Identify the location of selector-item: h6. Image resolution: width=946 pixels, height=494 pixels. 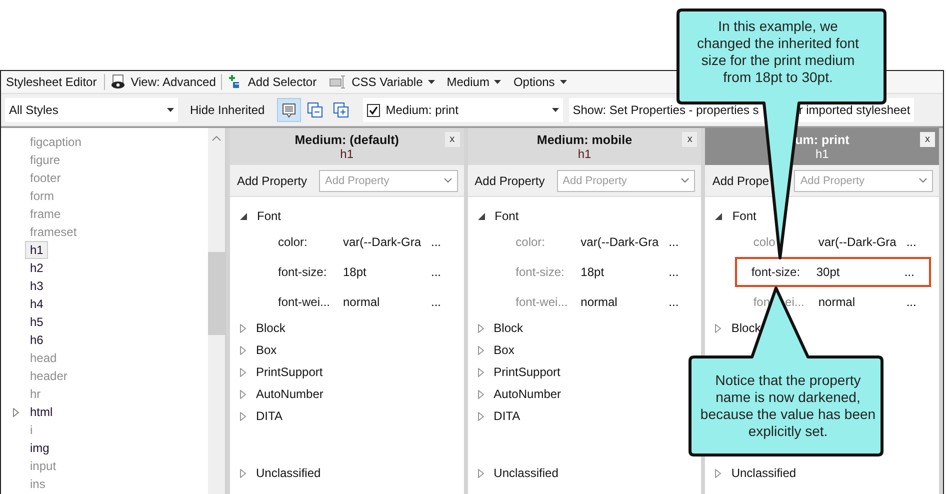
(36, 340).